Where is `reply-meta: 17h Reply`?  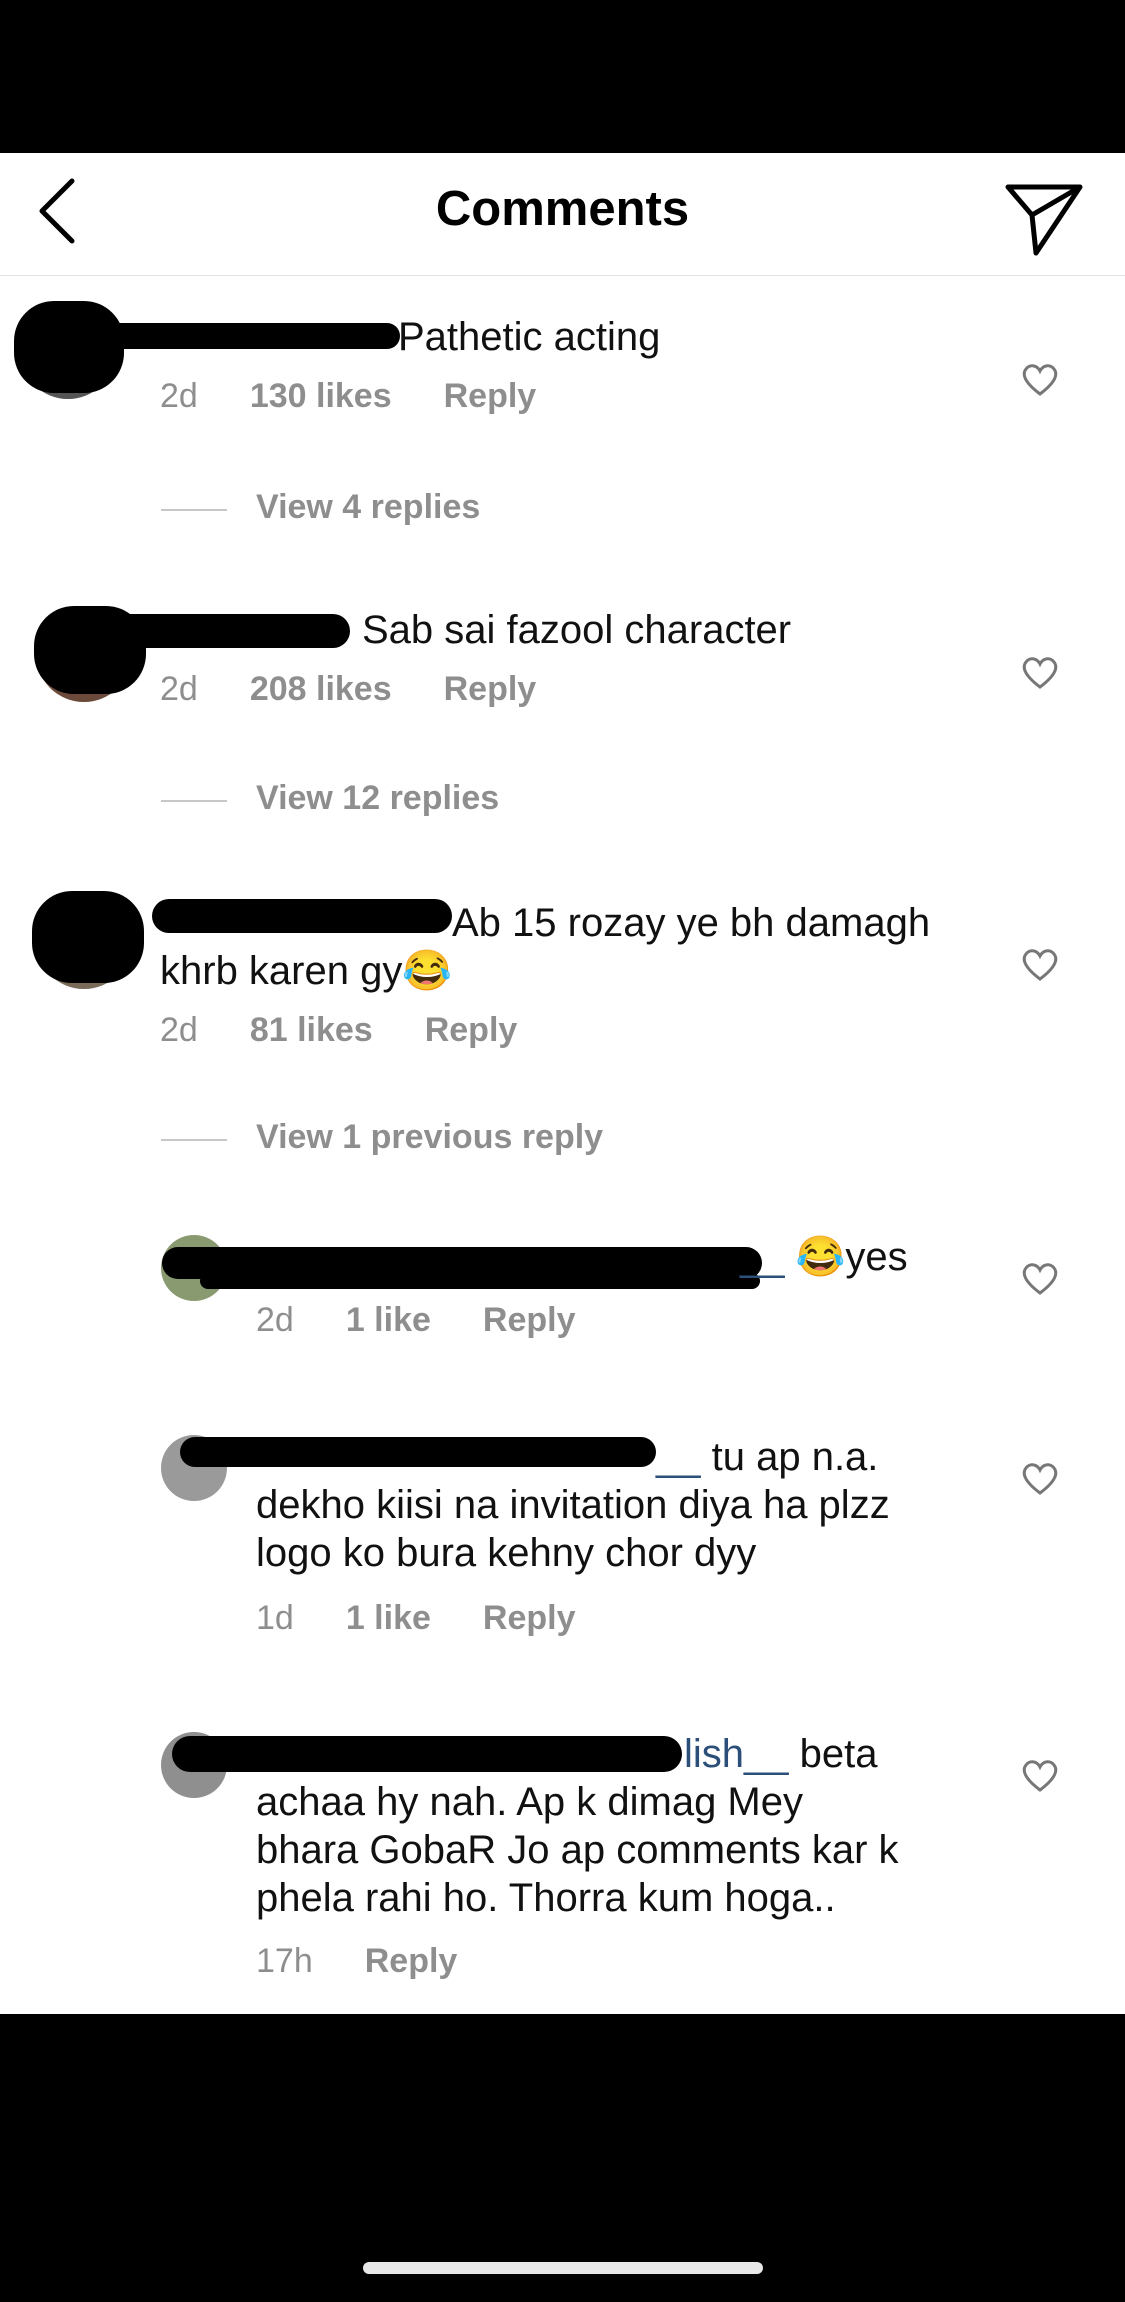 reply-meta: 17h Reply is located at coordinates (382, 1961).